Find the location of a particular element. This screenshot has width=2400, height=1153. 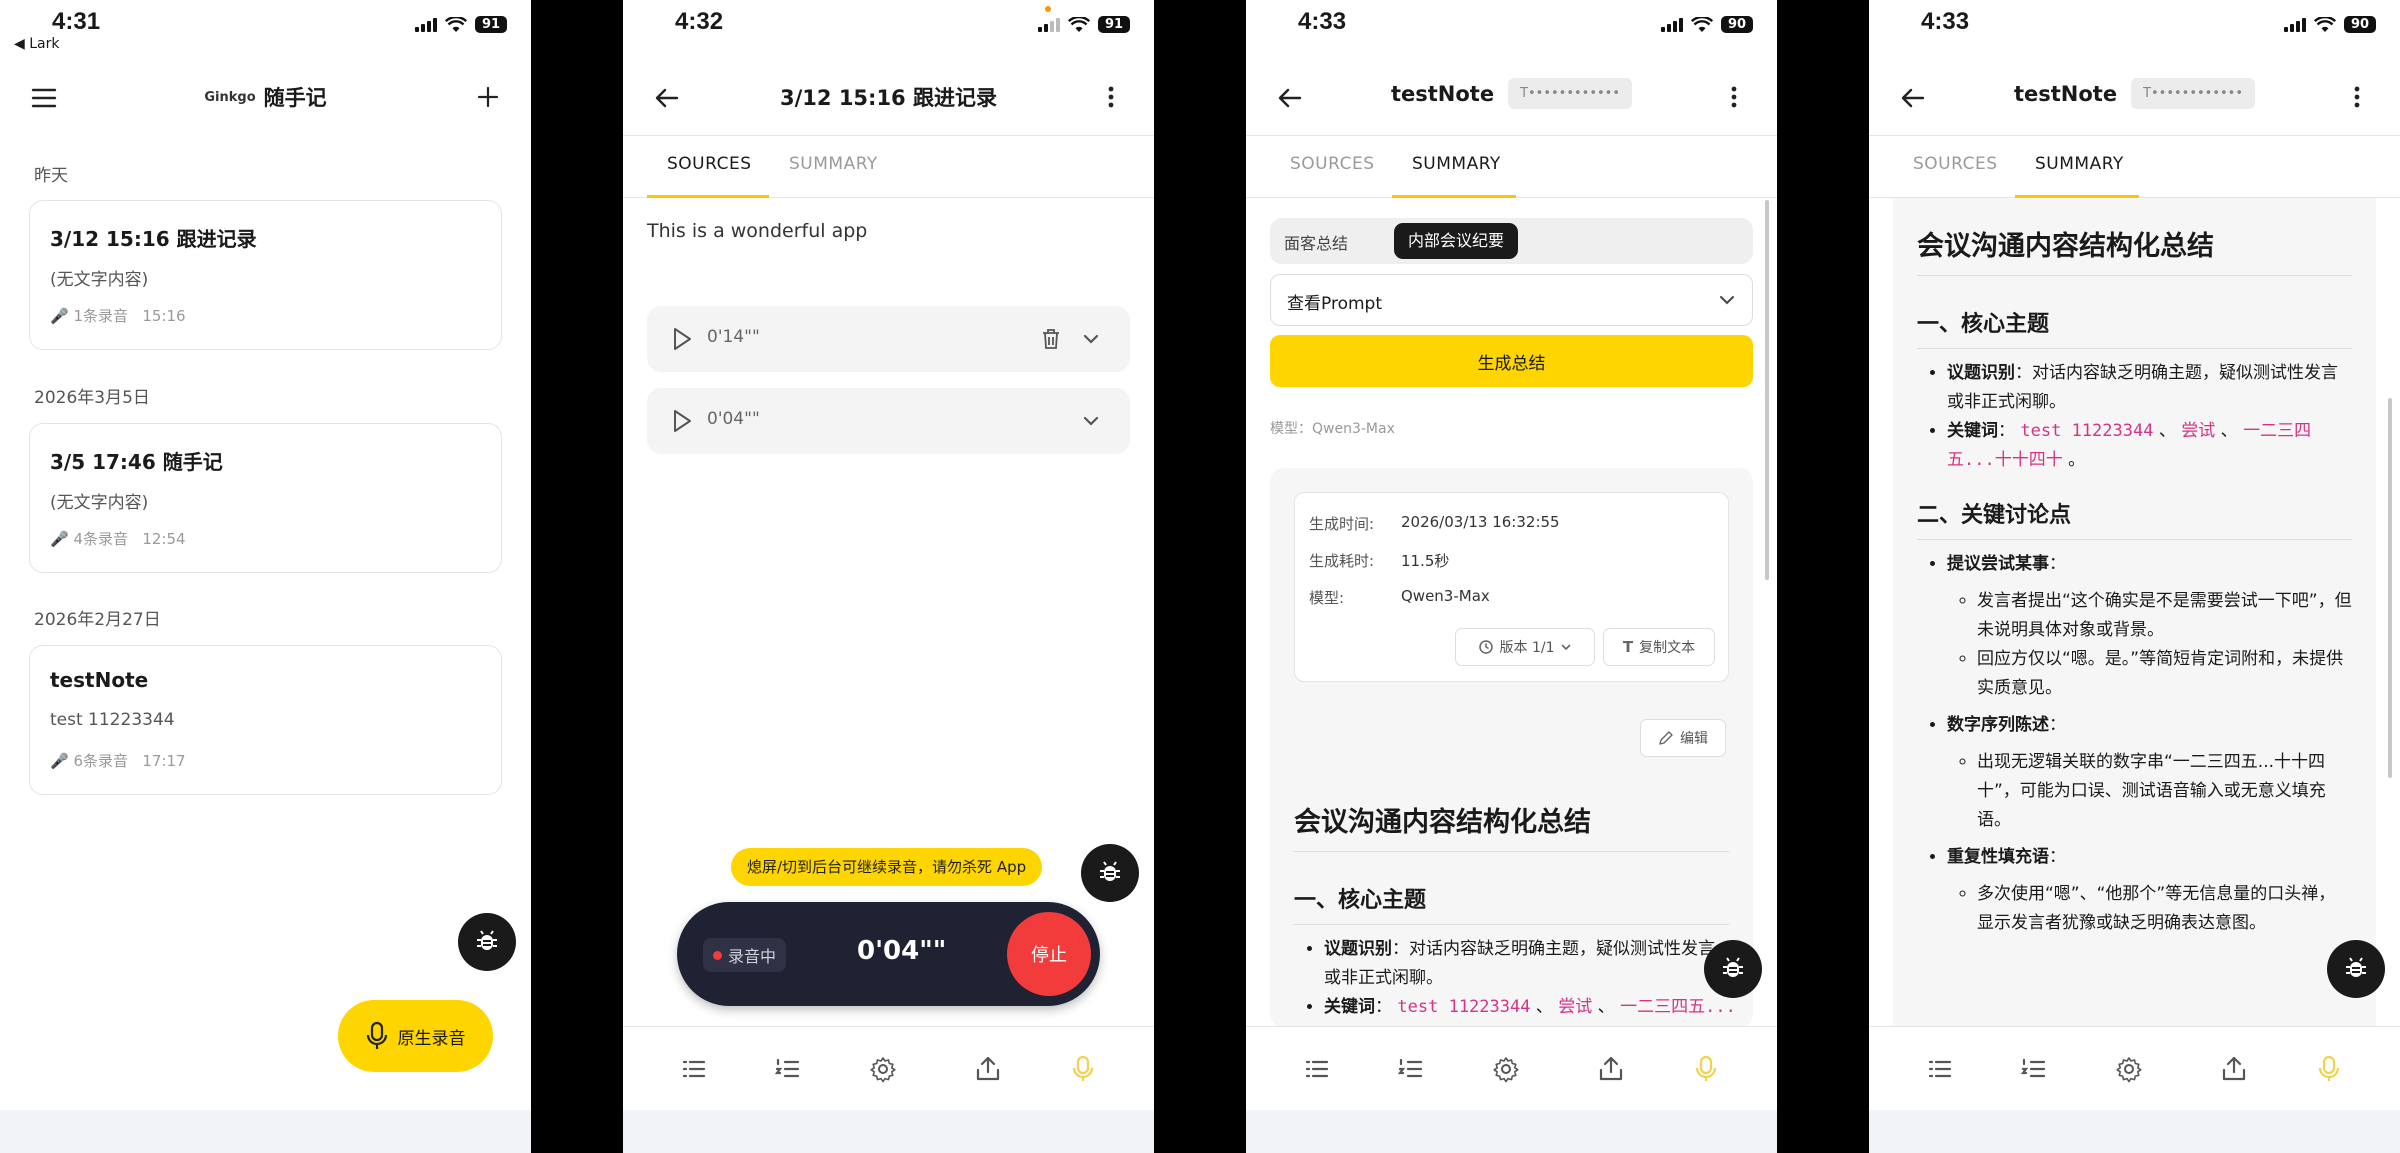

info-duration-value: 11.5秒 is located at coordinates (1425, 561).